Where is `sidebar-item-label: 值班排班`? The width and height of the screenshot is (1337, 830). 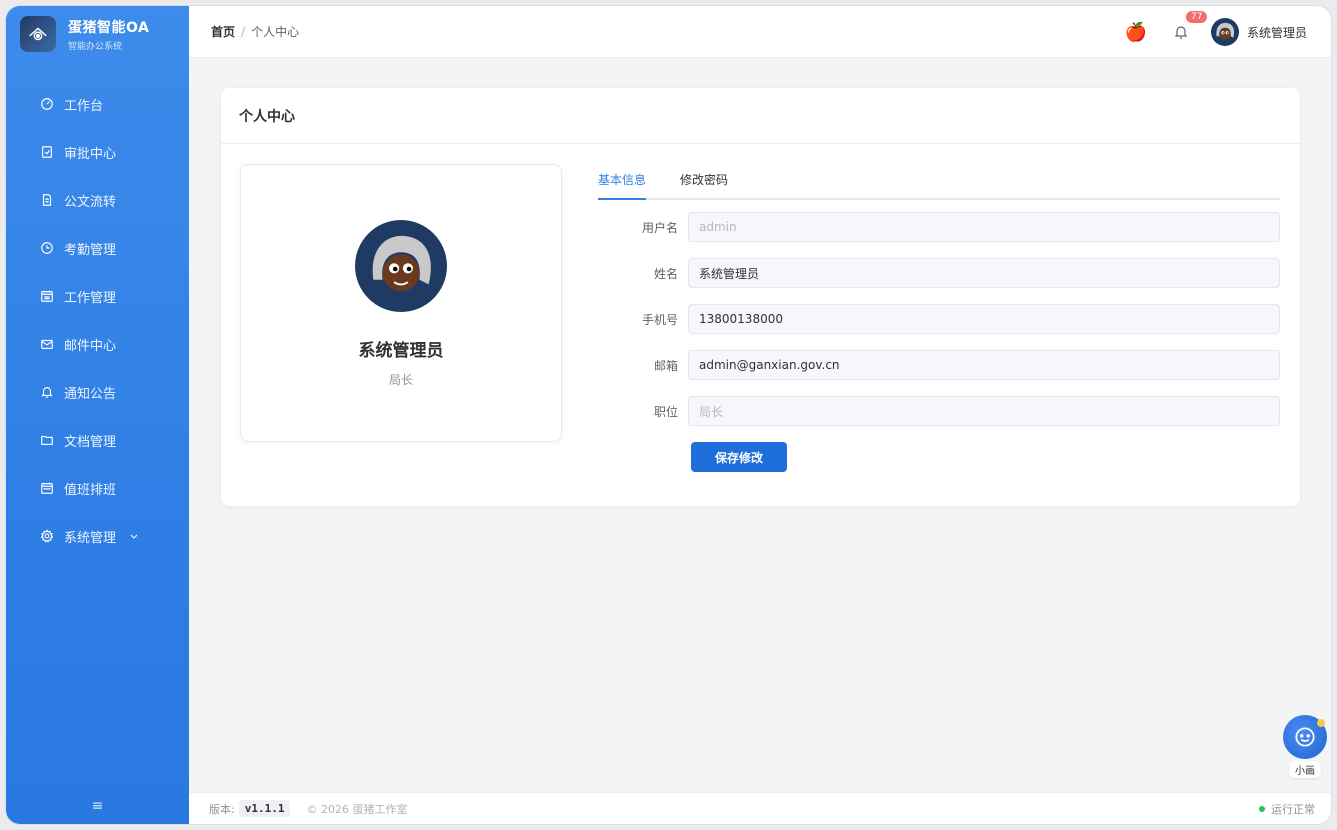 sidebar-item-label: 值班排班 is located at coordinates (90, 490).